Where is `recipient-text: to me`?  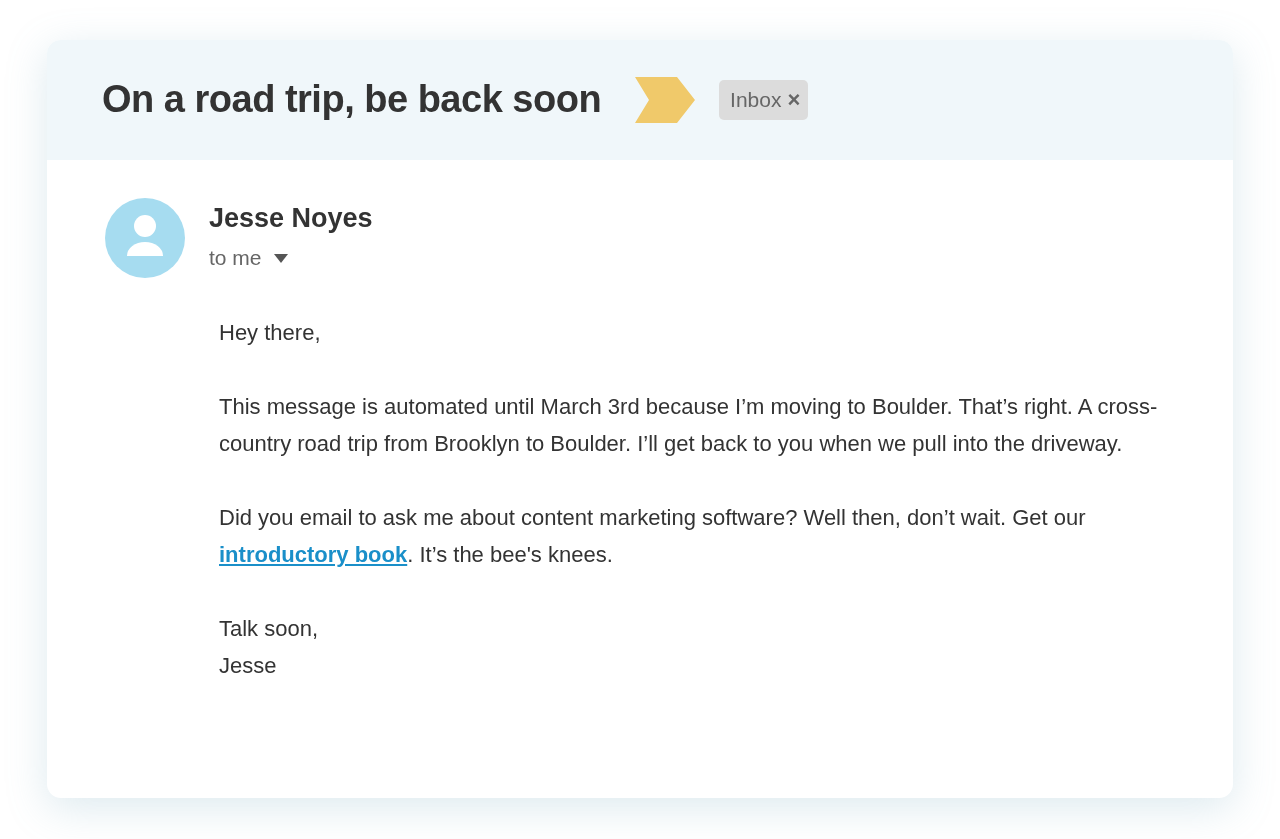
recipient-text: to me is located at coordinates (235, 258).